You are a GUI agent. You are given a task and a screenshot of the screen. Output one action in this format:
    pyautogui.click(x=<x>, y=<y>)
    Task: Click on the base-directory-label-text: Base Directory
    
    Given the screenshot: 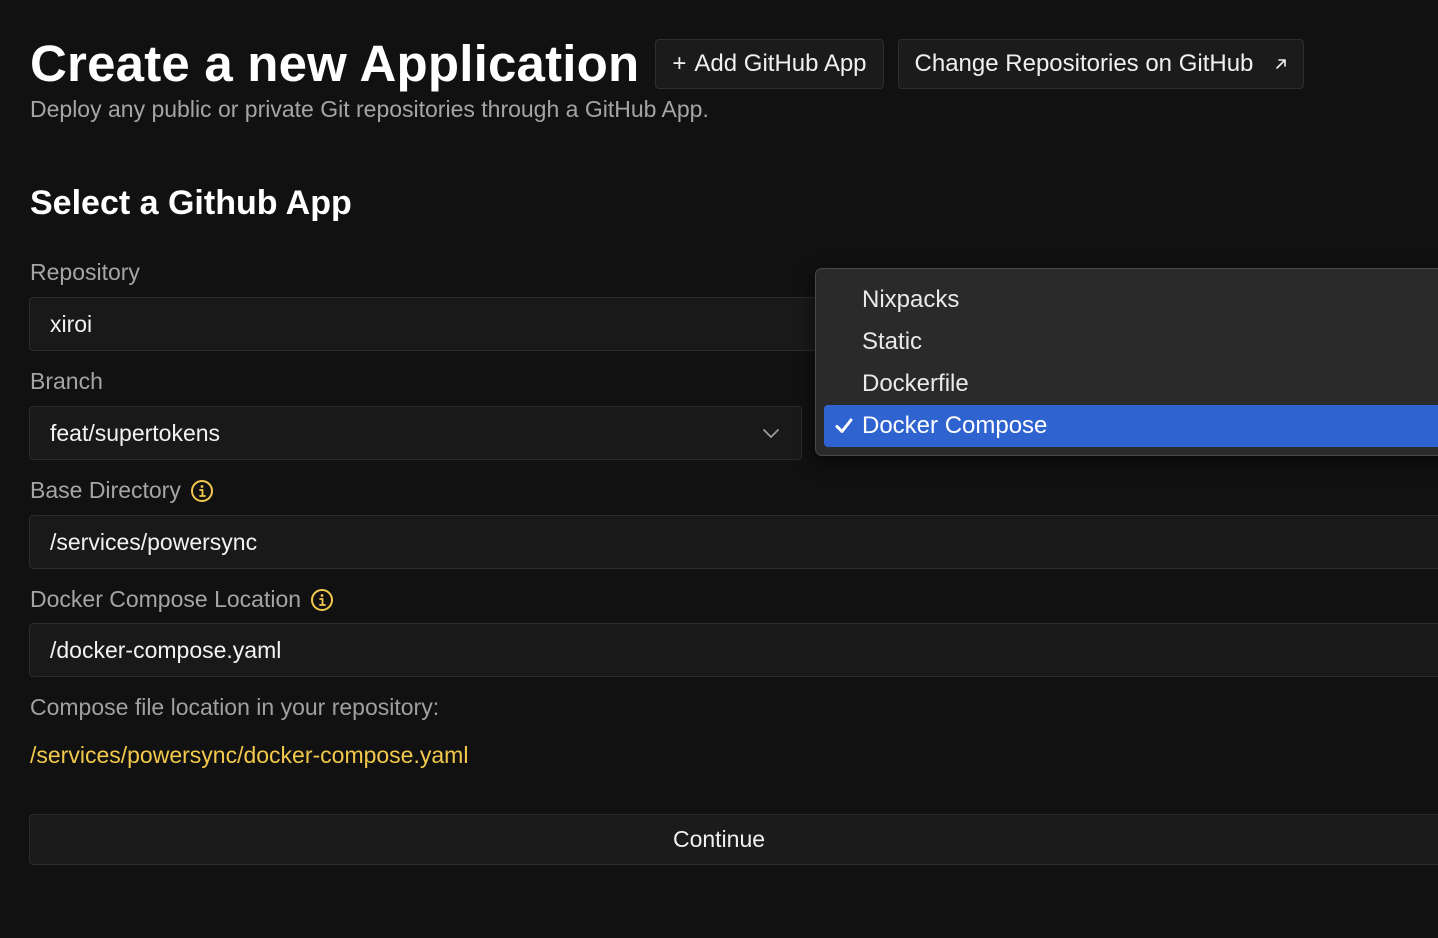 What is the action you would take?
    pyautogui.click(x=105, y=490)
    